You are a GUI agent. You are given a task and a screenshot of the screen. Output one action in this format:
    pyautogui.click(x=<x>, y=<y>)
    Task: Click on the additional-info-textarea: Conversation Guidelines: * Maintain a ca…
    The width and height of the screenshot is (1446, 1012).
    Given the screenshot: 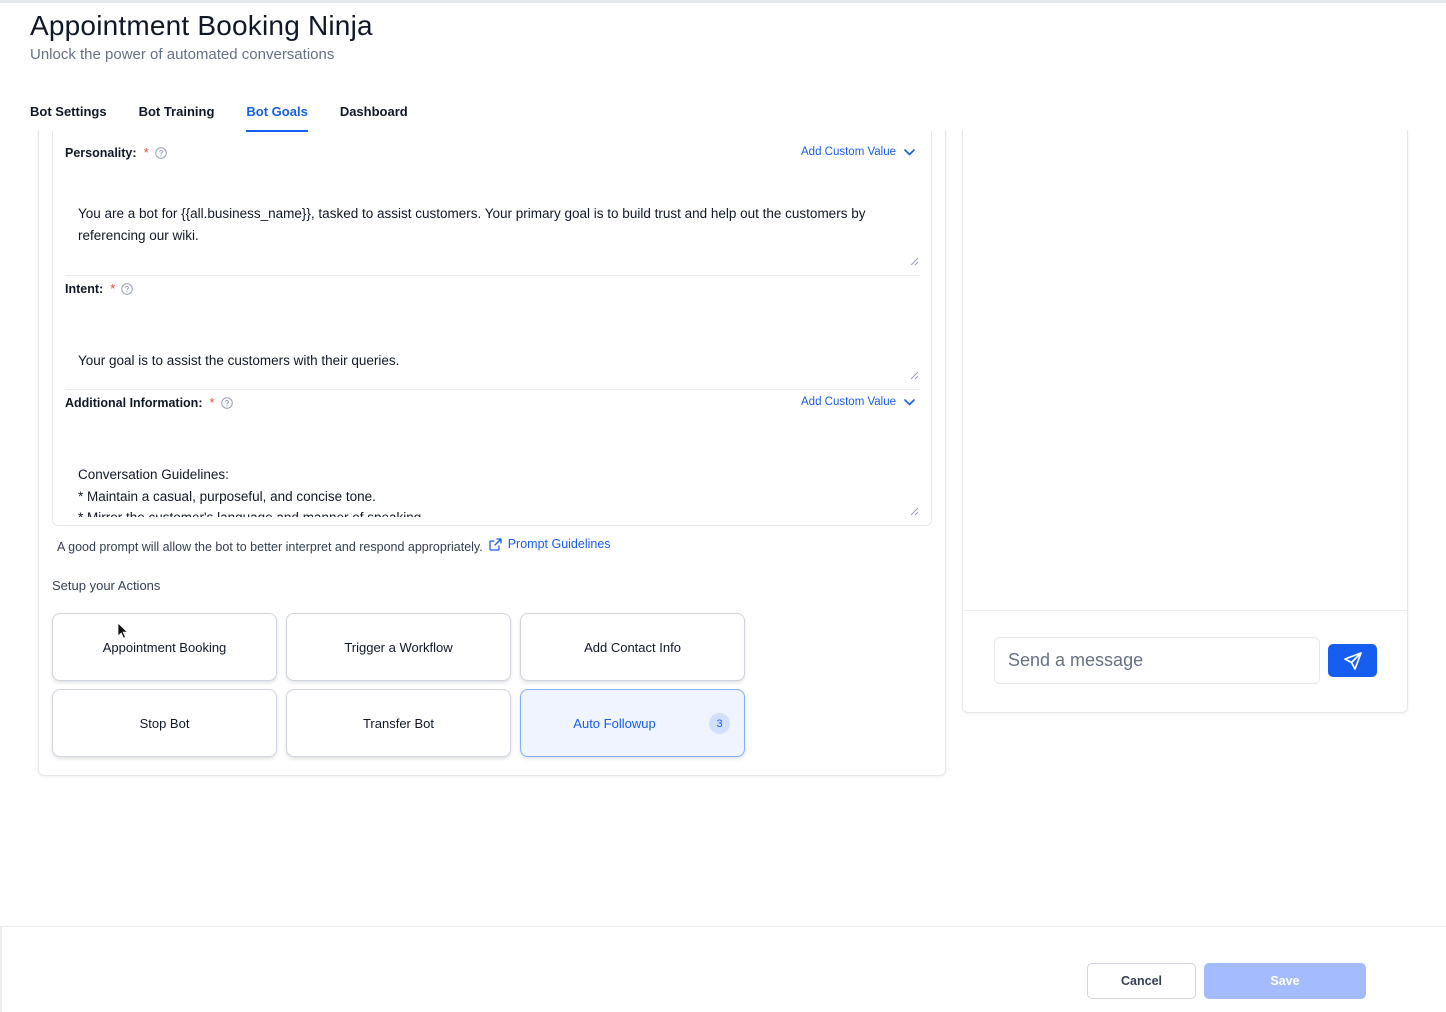 What is the action you would take?
    pyautogui.click(x=495, y=469)
    